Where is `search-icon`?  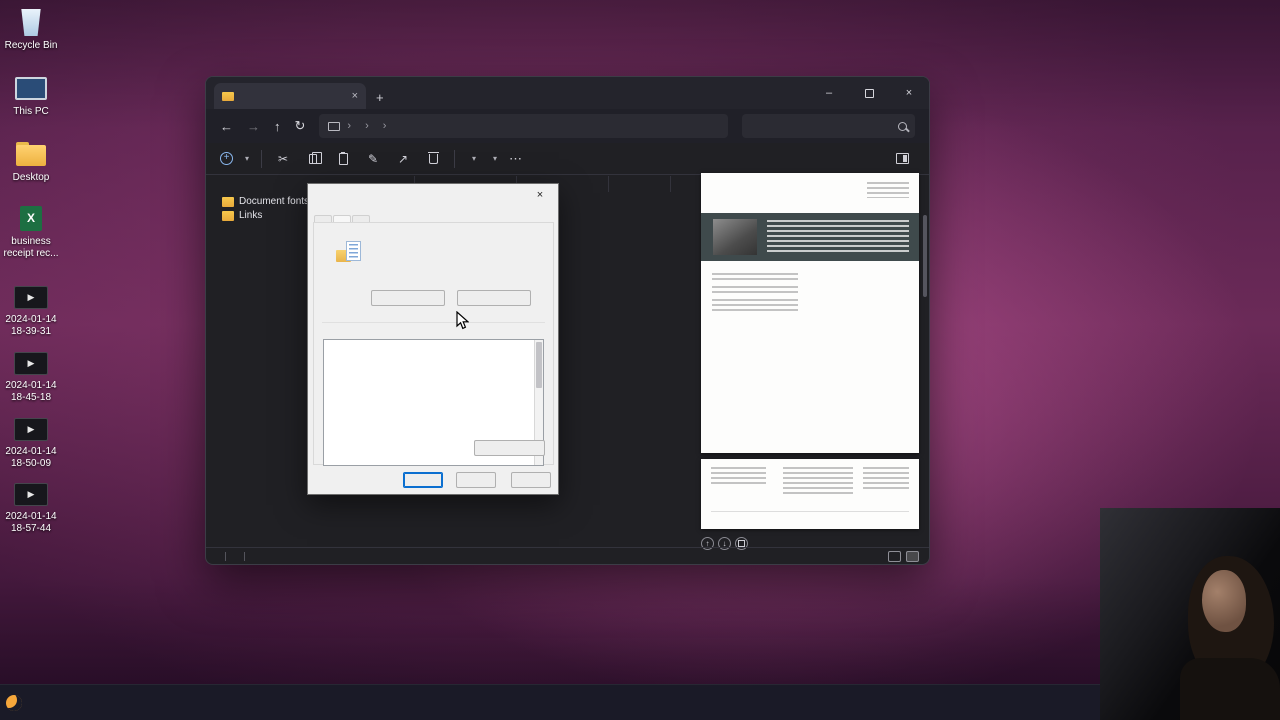 search-icon is located at coordinates (902, 126).